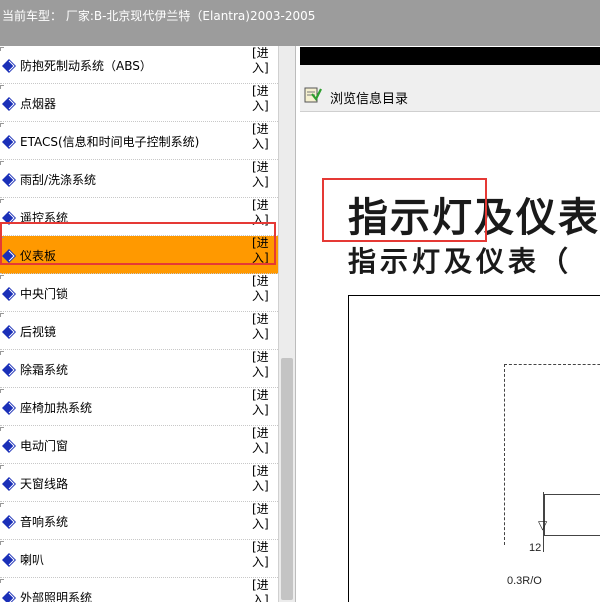  Describe the element at coordinates (139, 407) in the screenshot. I see `system-list-item: 座椅加热系统 [进 入]` at that location.